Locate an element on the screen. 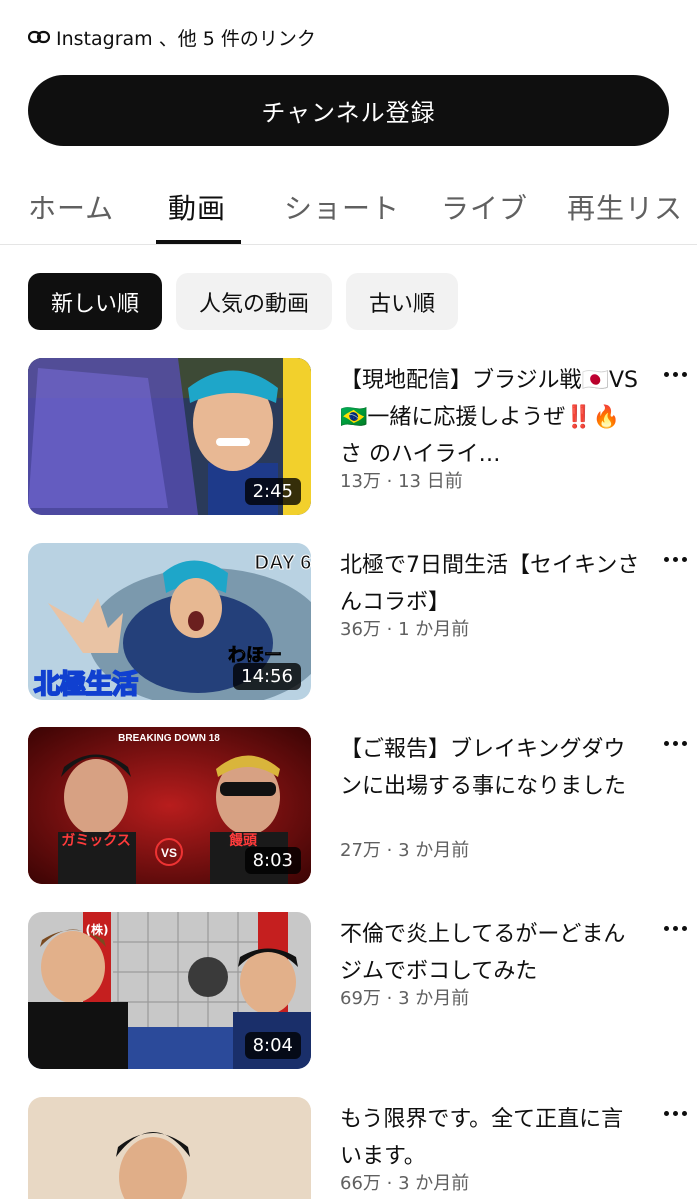 This screenshot has width=697, height=1199. thumb-event: BREAKING DOWN 18 is located at coordinates (169, 738).